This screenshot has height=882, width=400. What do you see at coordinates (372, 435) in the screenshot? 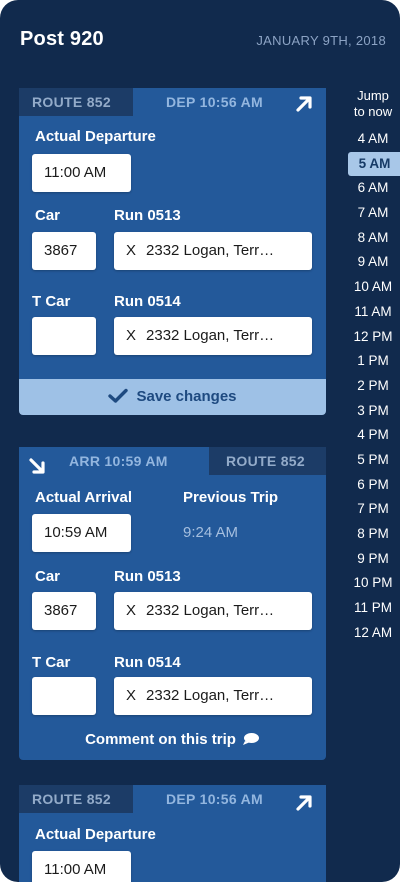
I see `time-jump-item: 4 PM` at bounding box center [372, 435].